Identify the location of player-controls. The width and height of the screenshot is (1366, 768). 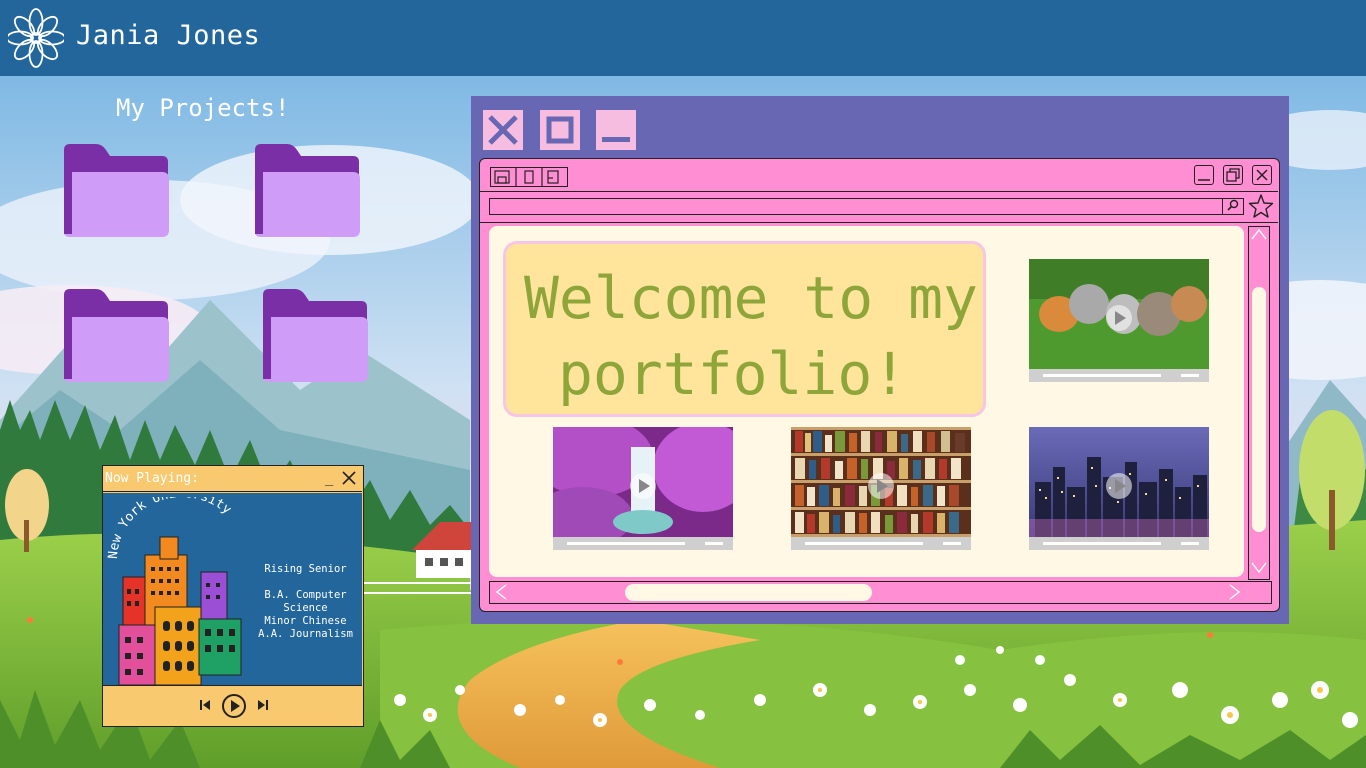
(232, 706).